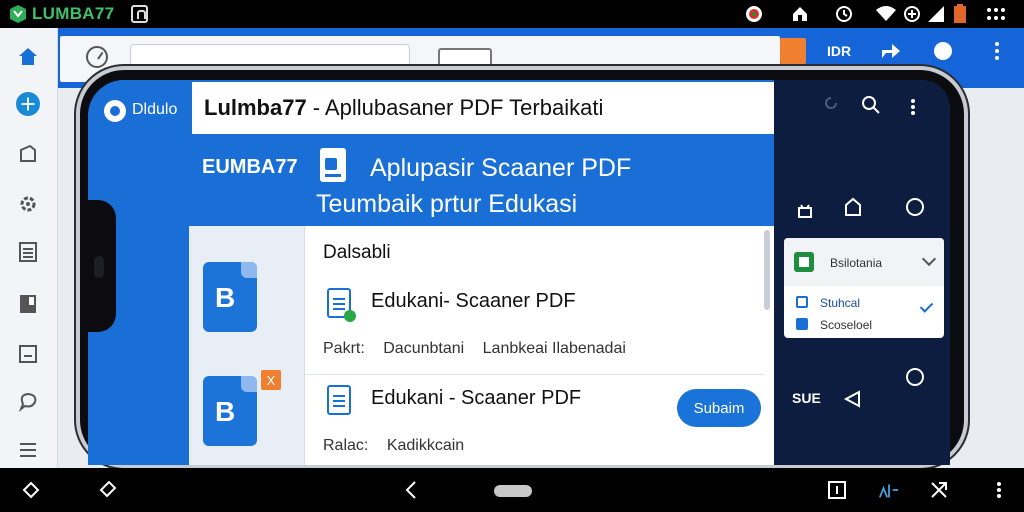 This screenshot has height=512, width=1024. I want to click on sync-icon, so click(831, 103).